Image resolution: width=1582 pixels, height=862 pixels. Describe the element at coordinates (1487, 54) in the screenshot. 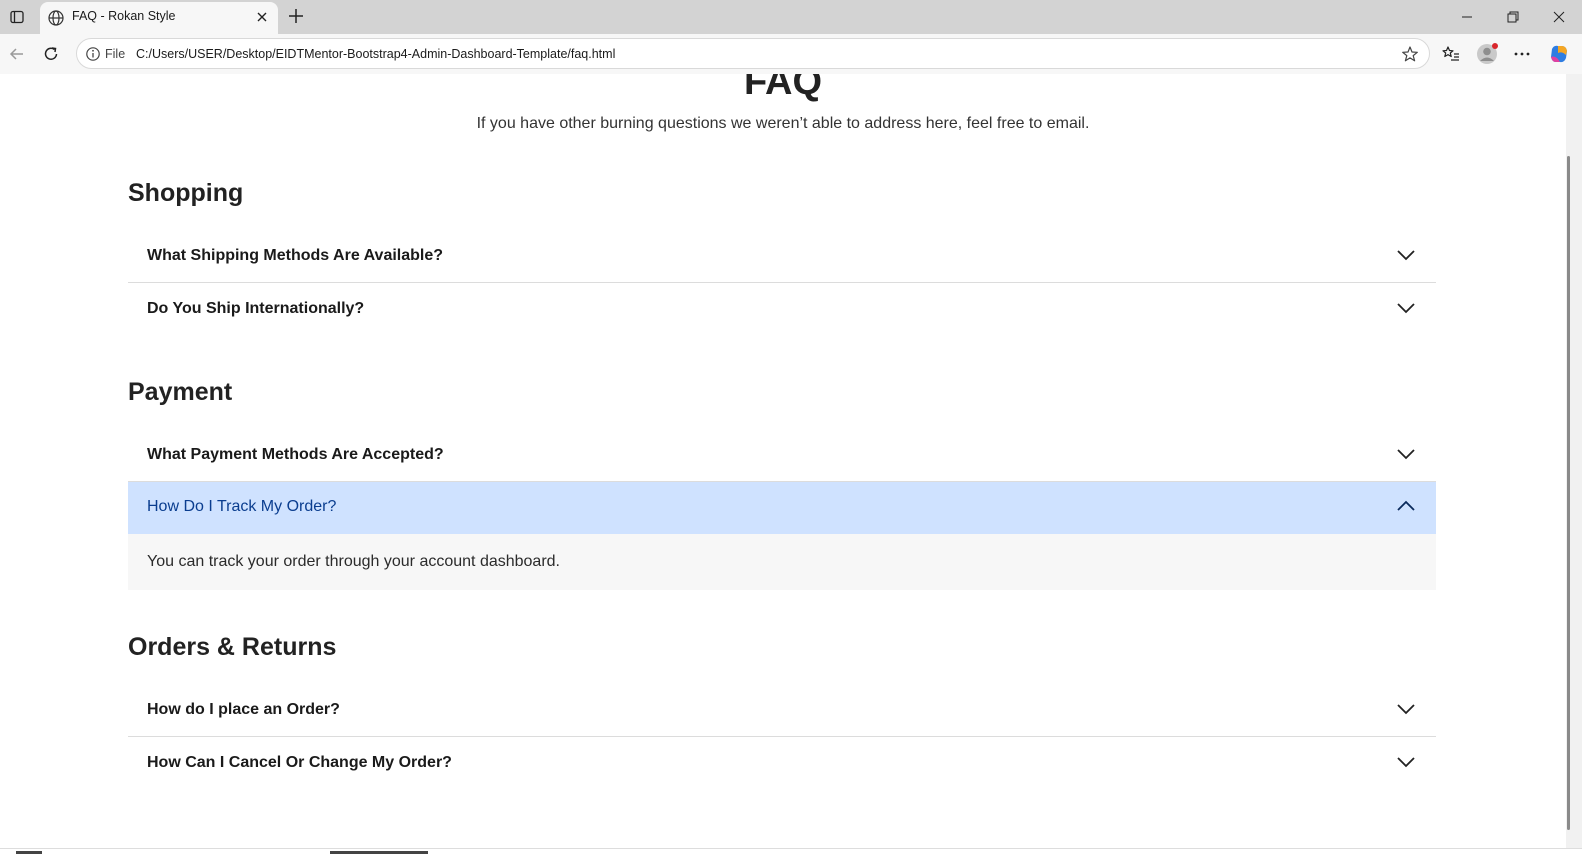

I see `profile-icon` at that location.